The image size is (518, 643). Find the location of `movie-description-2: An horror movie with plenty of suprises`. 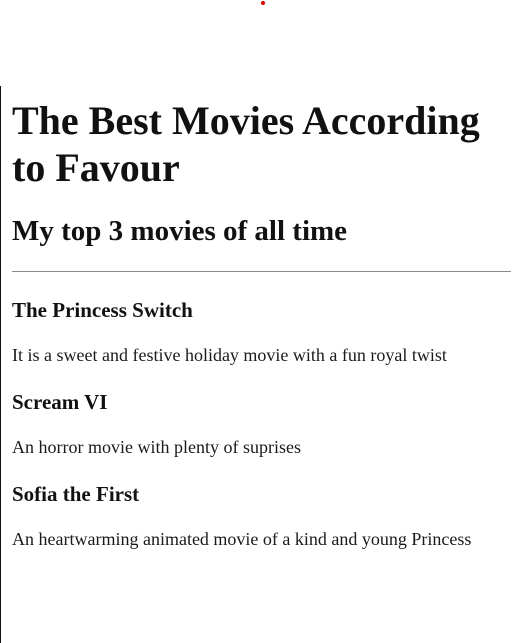

movie-description-2: An horror movie with plenty of suprises is located at coordinates (156, 447).